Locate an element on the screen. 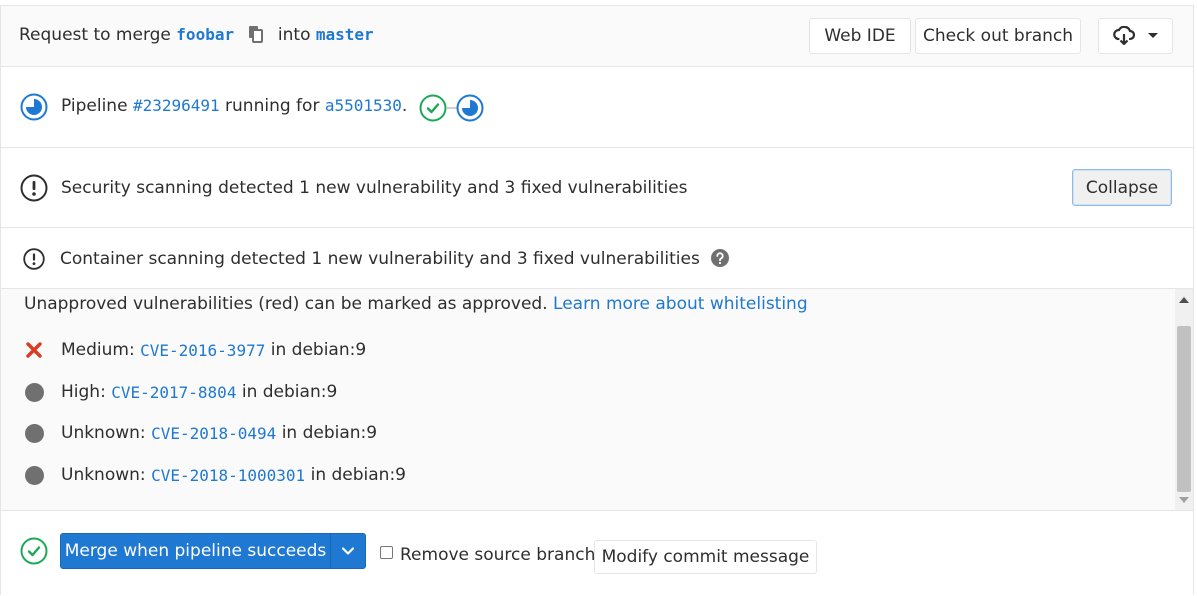 The width and height of the screenshot is (1197, 596). remove-source-branch-label: Remove source branch is located at coordinates (497, 555).